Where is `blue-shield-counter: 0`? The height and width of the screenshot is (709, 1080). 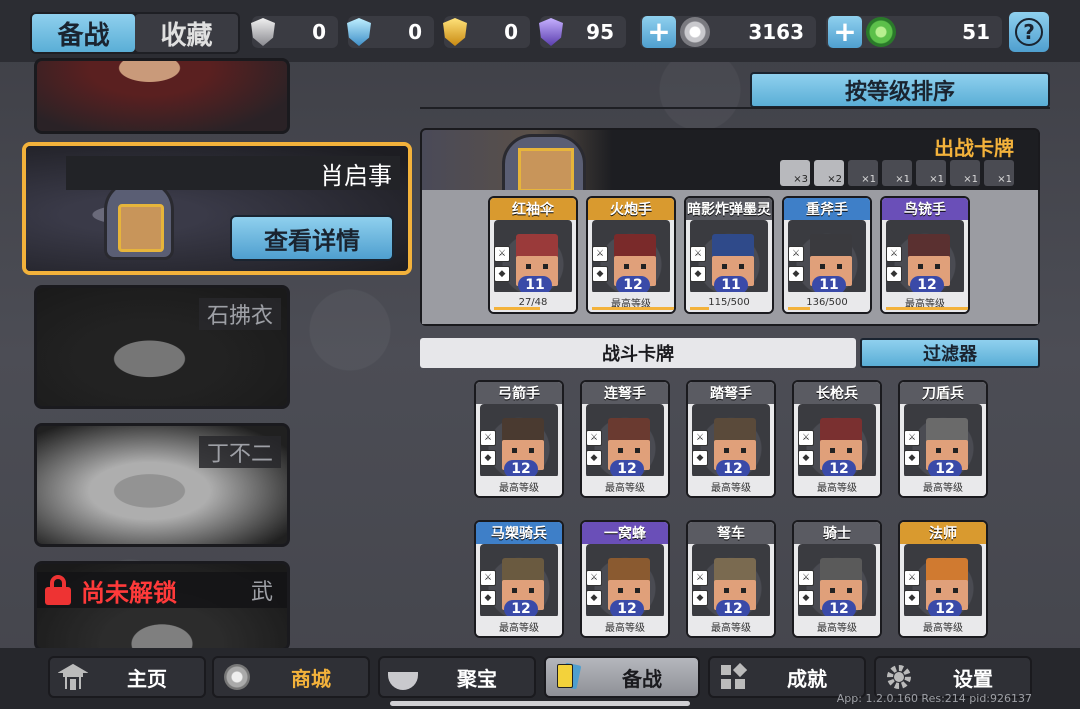
blue-shield-counter: 0 is located at coordinates (390, 32).